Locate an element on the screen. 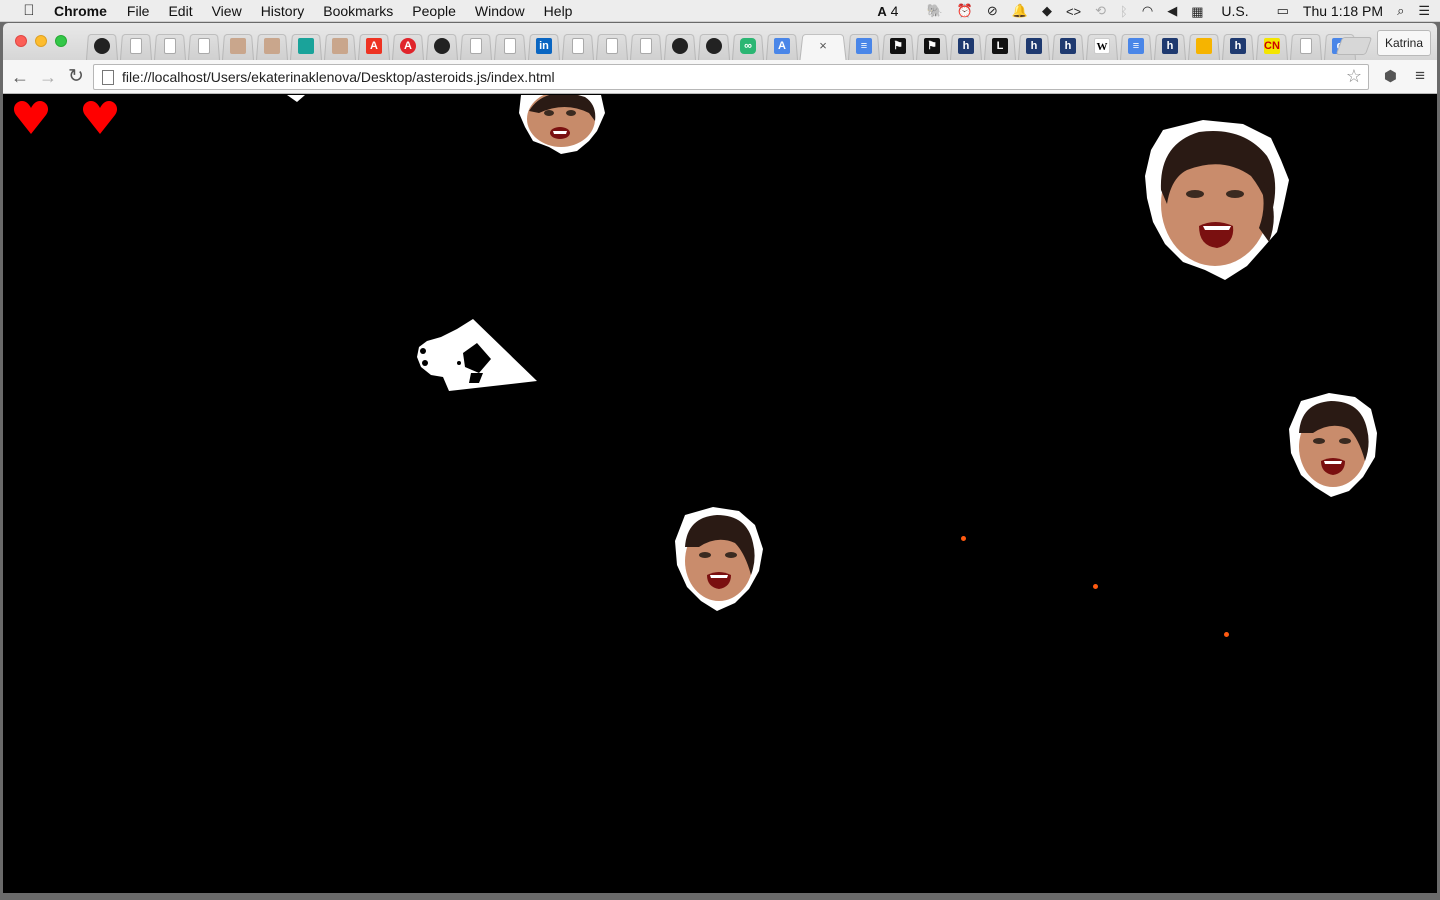  h-icon: h is located at coordinates (1068, 45).